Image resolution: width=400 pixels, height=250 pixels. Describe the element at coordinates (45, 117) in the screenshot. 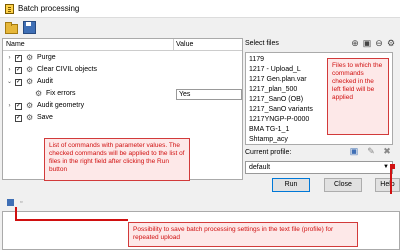

I see `tree-item-label: Save` at that location.